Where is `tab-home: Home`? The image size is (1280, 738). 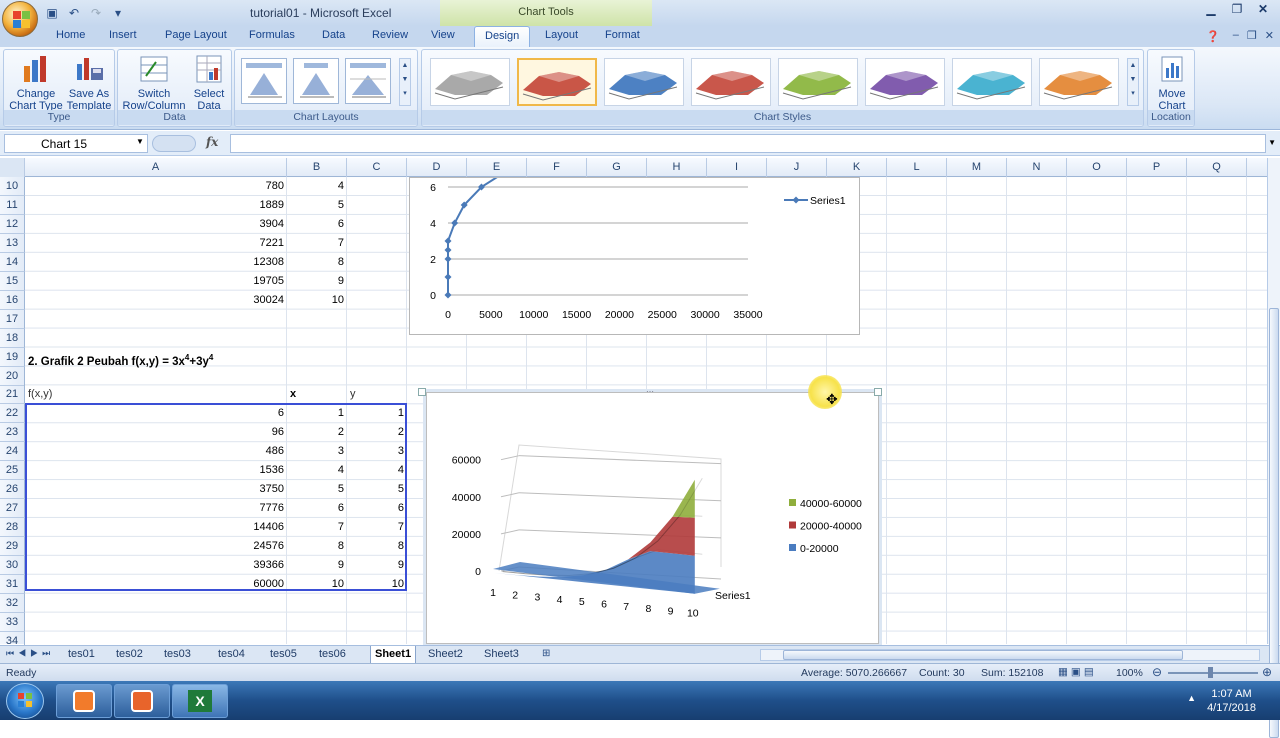 tab-home: Home is located at coordinates (70, 35).